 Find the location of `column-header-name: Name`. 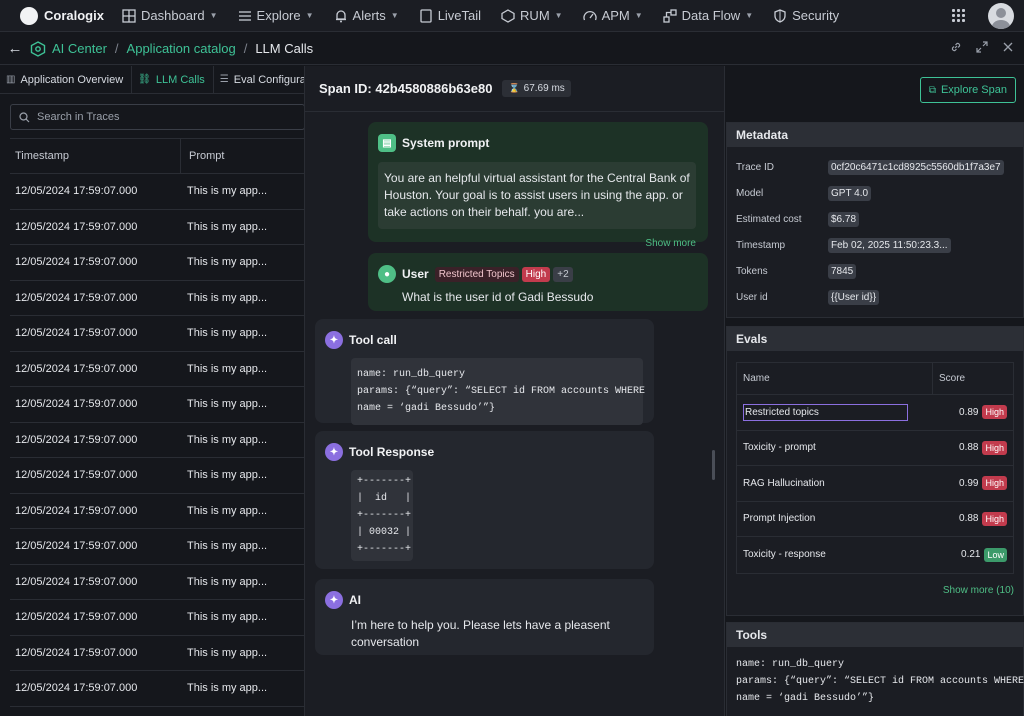

column-header-name: Name is located at coordinates (834, 378).